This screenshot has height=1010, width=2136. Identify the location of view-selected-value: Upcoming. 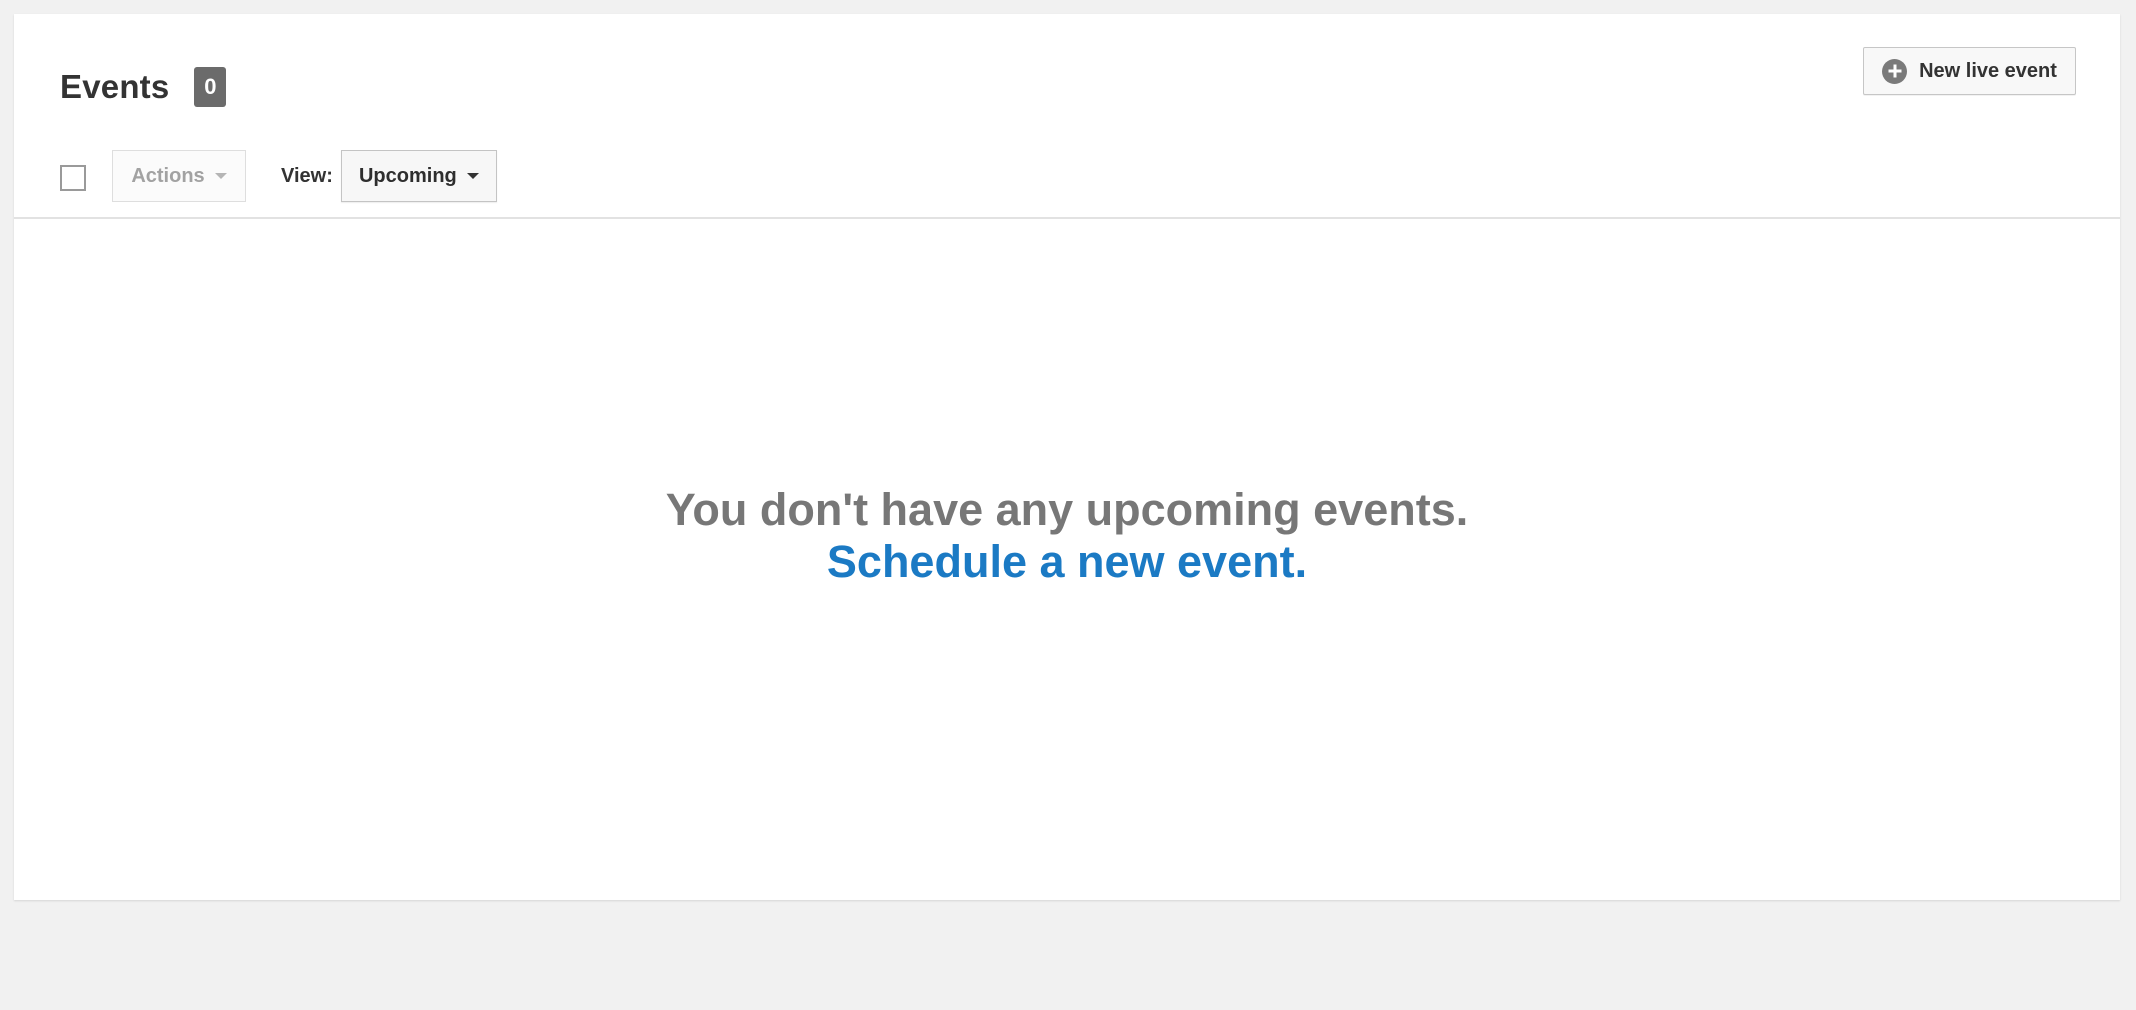
(407, 175).